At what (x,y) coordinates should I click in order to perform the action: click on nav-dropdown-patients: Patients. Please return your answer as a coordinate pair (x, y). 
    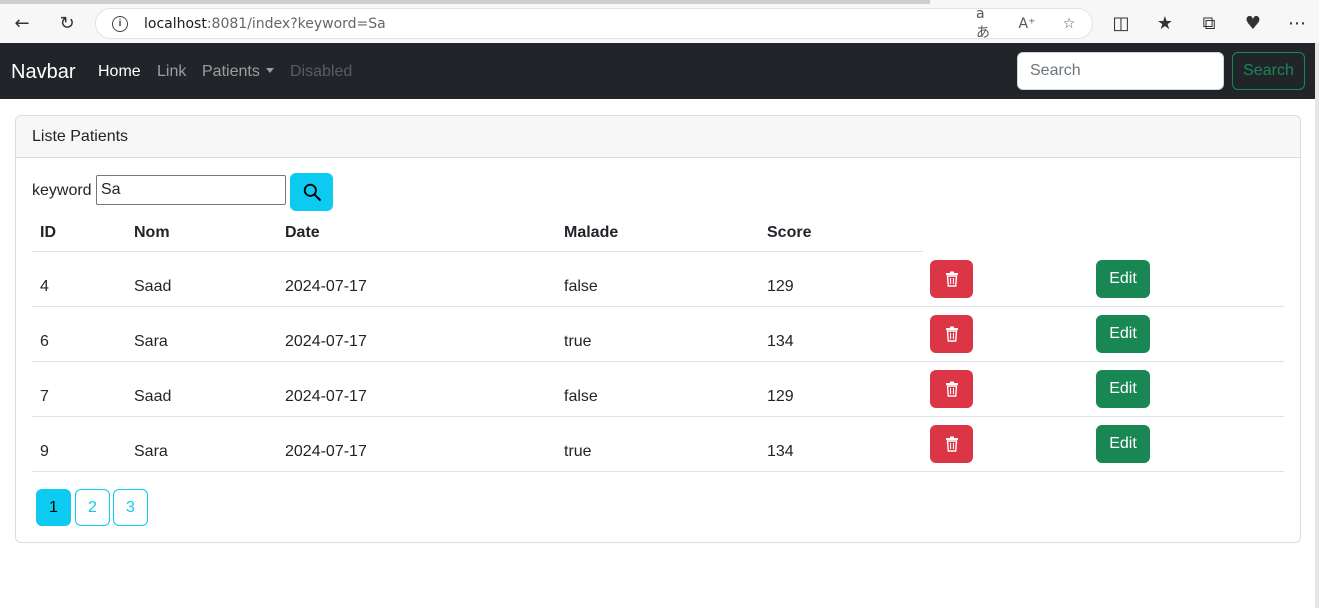
    Looking at the image, I should click on (238, 72).